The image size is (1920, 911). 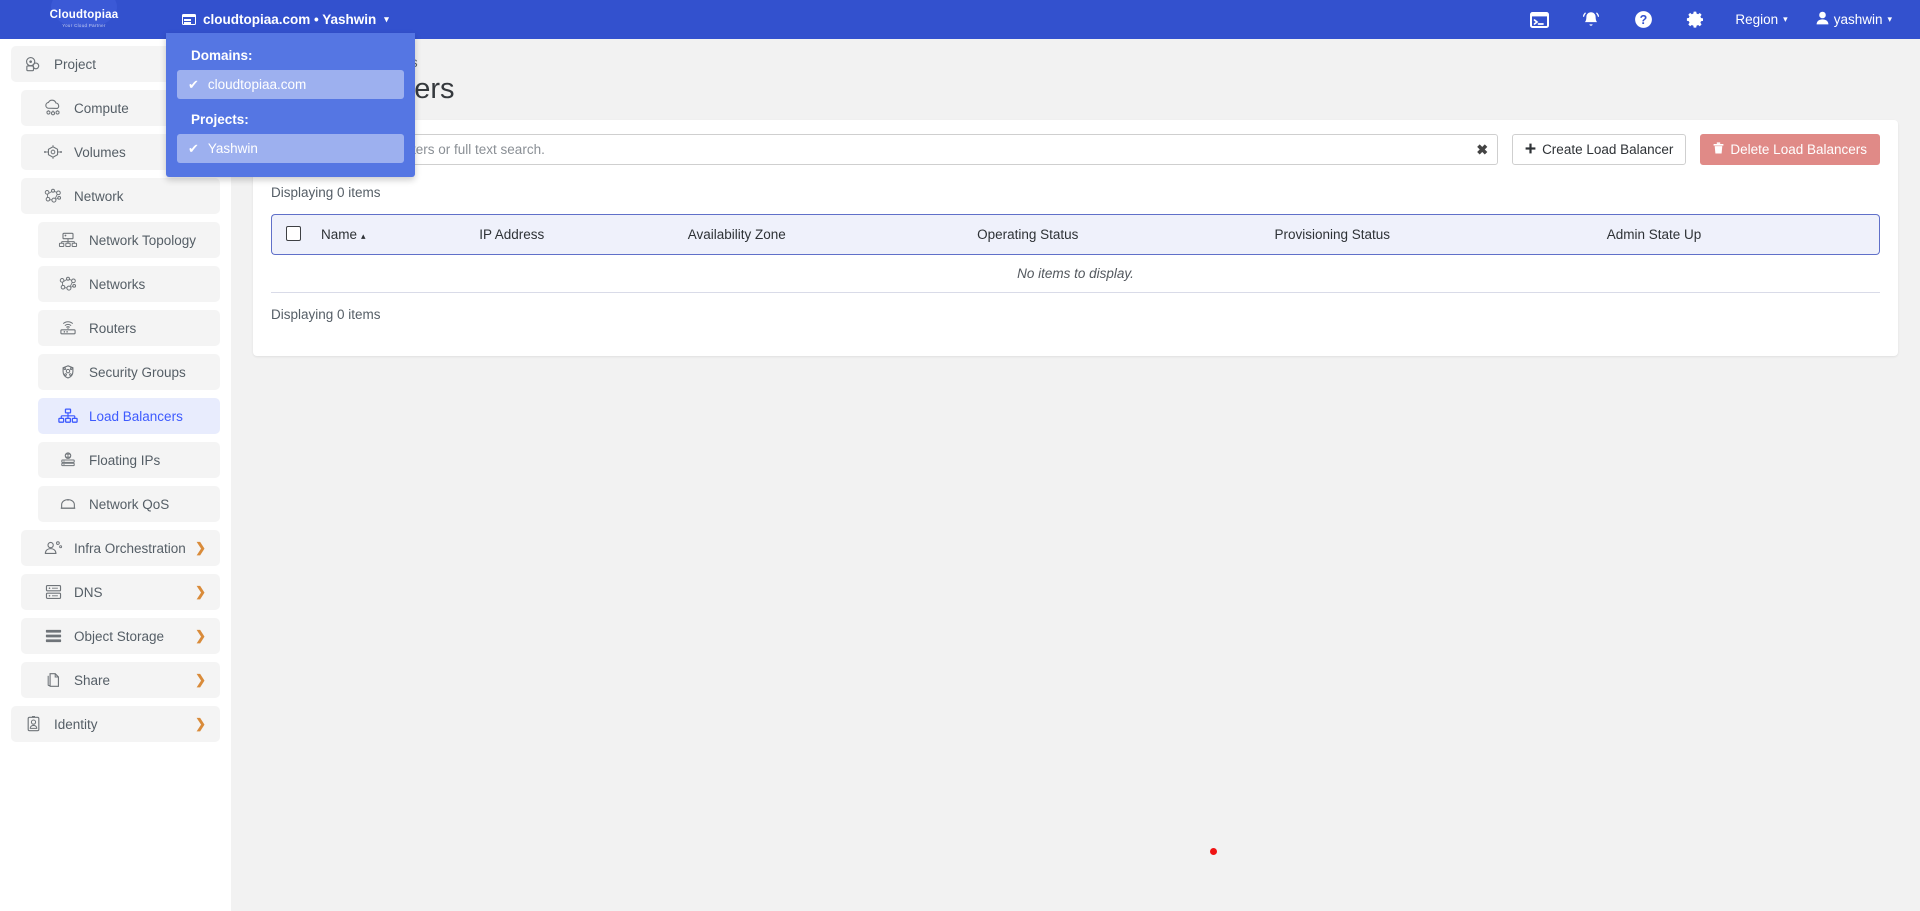 What do you see at coordinates (68, 416) in the screenshot?
I see `load-balancer-icon` at bounding box center [68, 416].